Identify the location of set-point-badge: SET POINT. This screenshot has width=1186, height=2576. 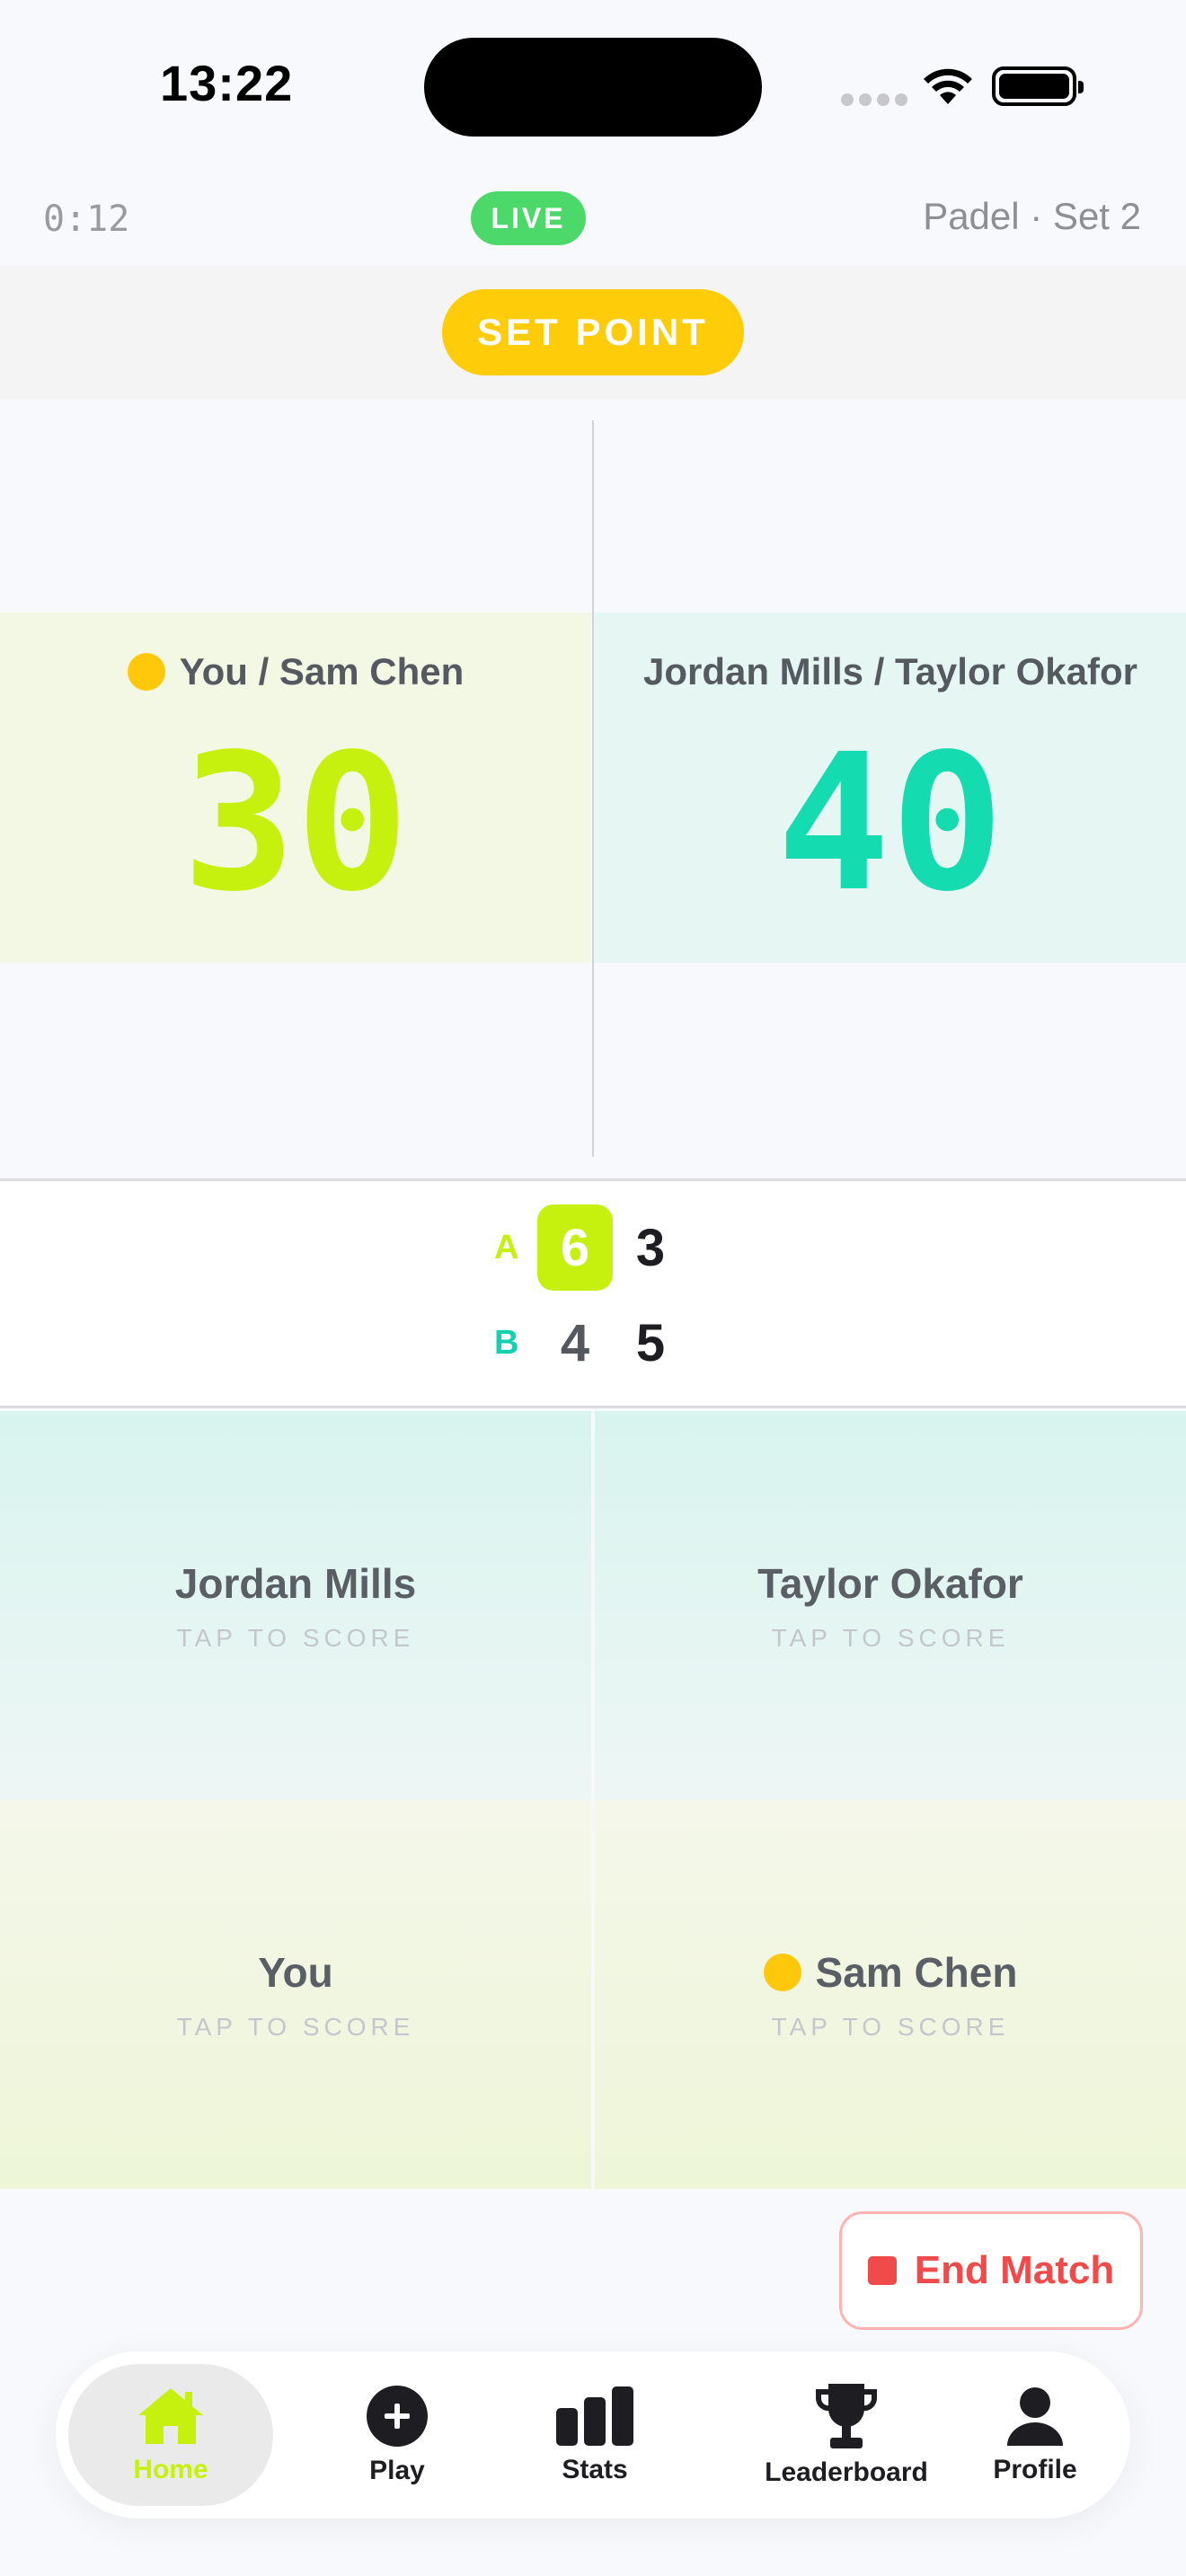
(593, 332).